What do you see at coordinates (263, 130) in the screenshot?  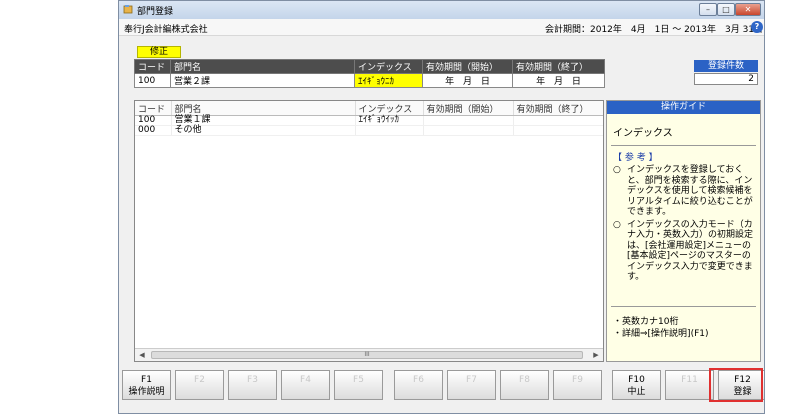 I see `row-name: その他` at bounding box center [263, 130].